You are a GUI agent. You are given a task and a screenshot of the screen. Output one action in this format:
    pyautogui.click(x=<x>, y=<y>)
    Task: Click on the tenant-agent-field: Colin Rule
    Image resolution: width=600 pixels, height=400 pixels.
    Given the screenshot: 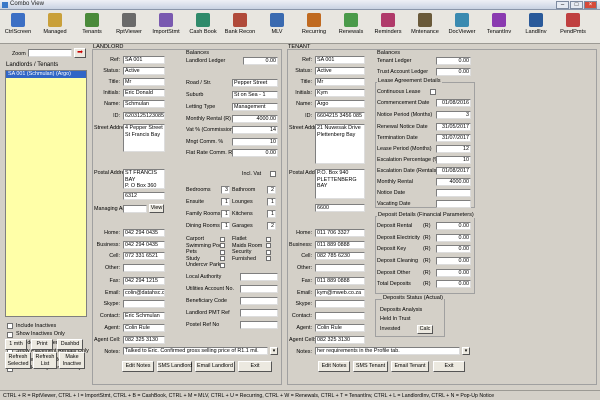 What is the action you would take?
    pyautogui.click(x=340, y=328)
    